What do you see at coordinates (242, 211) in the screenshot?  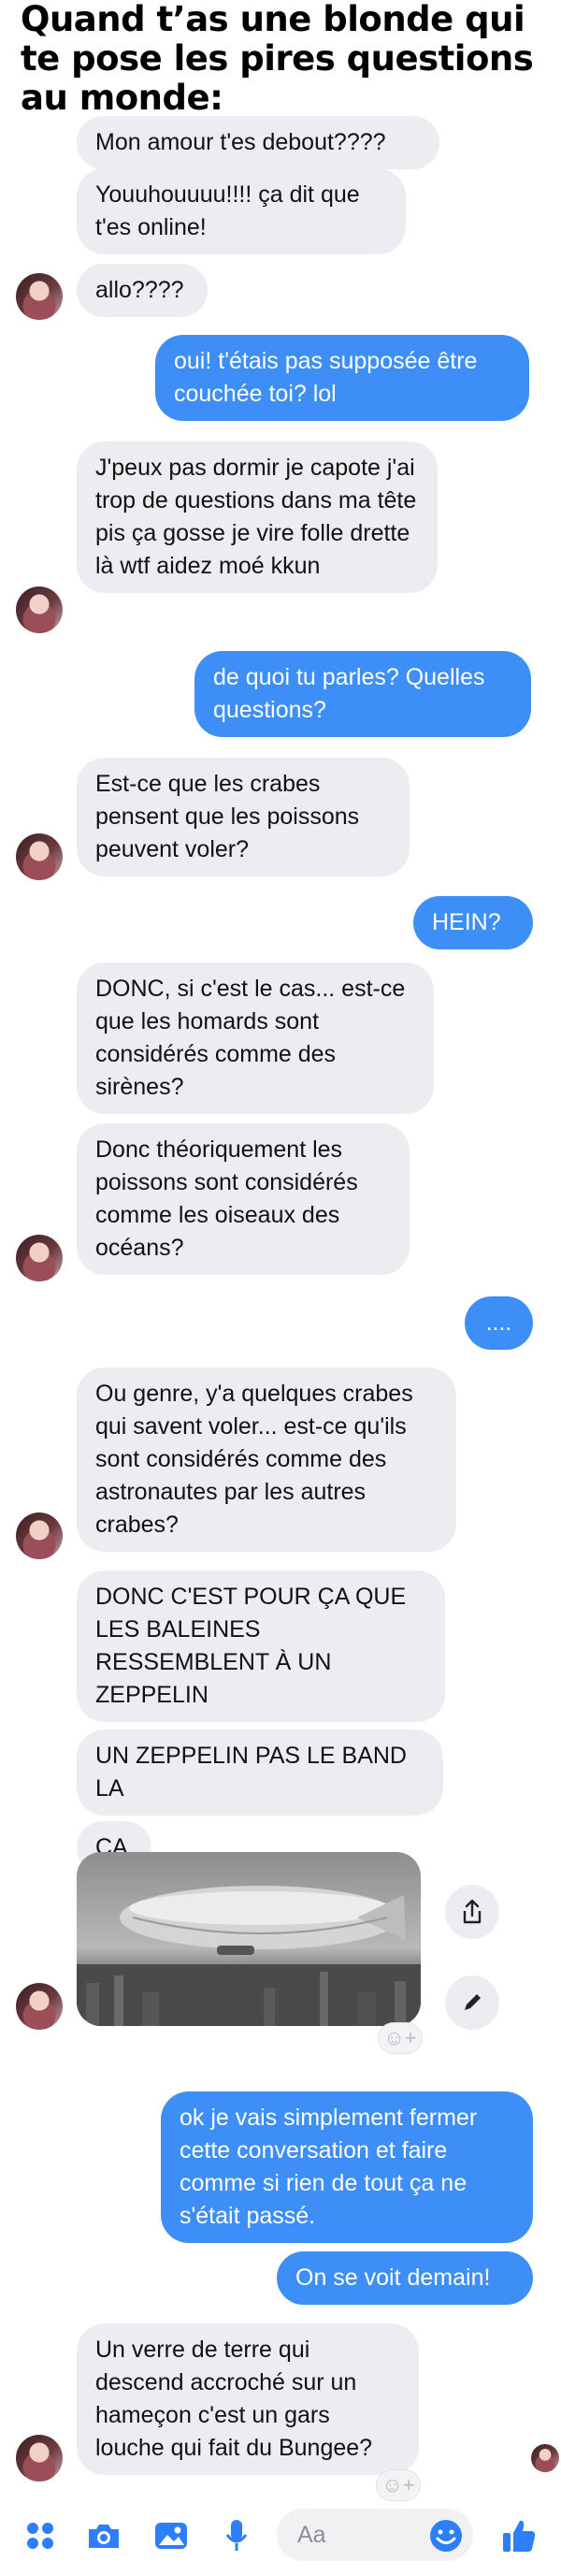 I see `message-bubble: Youuhouuuu!!!! ça dit que t'es online!` at bounding box center [242, 211].